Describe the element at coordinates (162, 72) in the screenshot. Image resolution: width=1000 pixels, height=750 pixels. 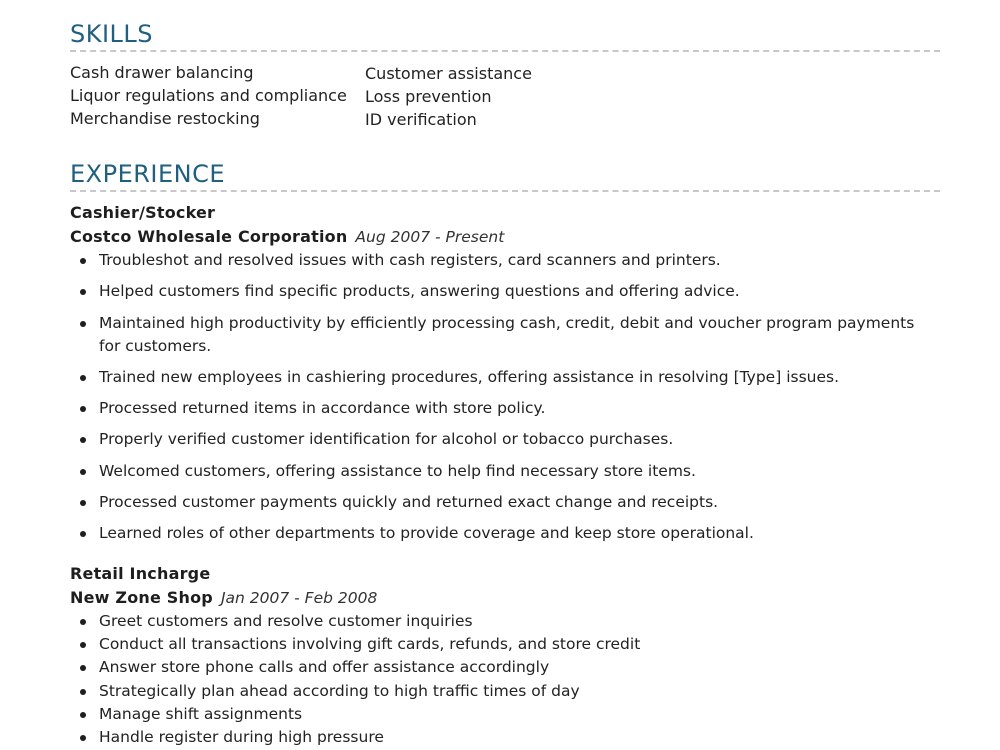
I see `skill-item: Cash drawer balancing` at that location.